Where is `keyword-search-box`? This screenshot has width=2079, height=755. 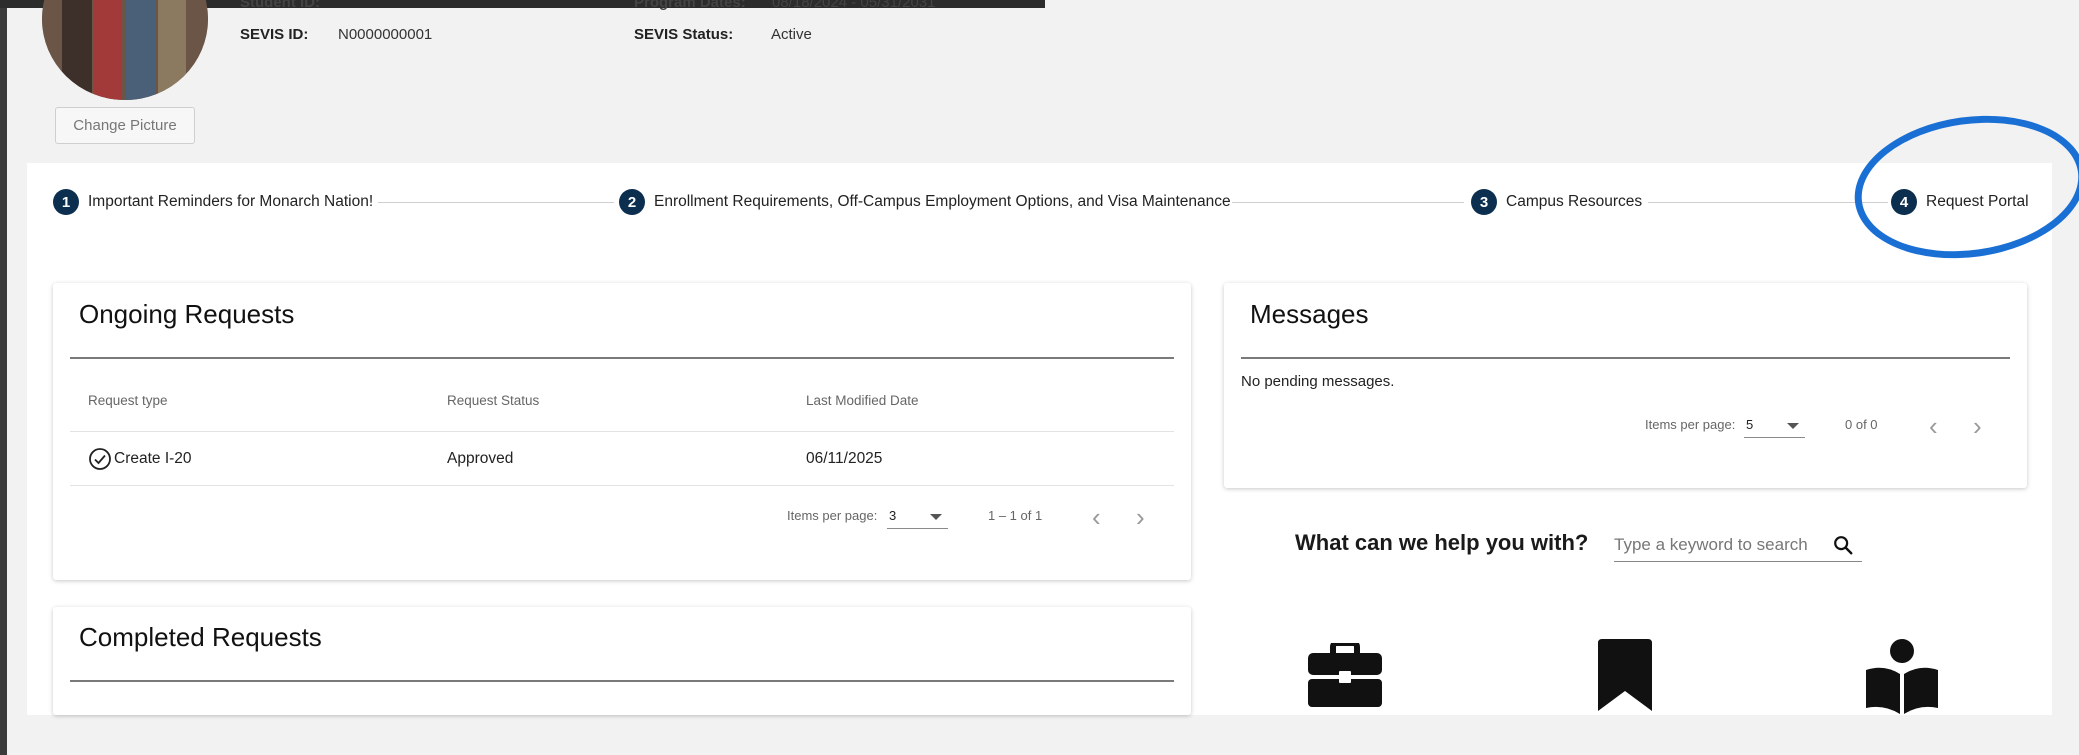
keyword-search-box is located at coordinates (1738, 547).